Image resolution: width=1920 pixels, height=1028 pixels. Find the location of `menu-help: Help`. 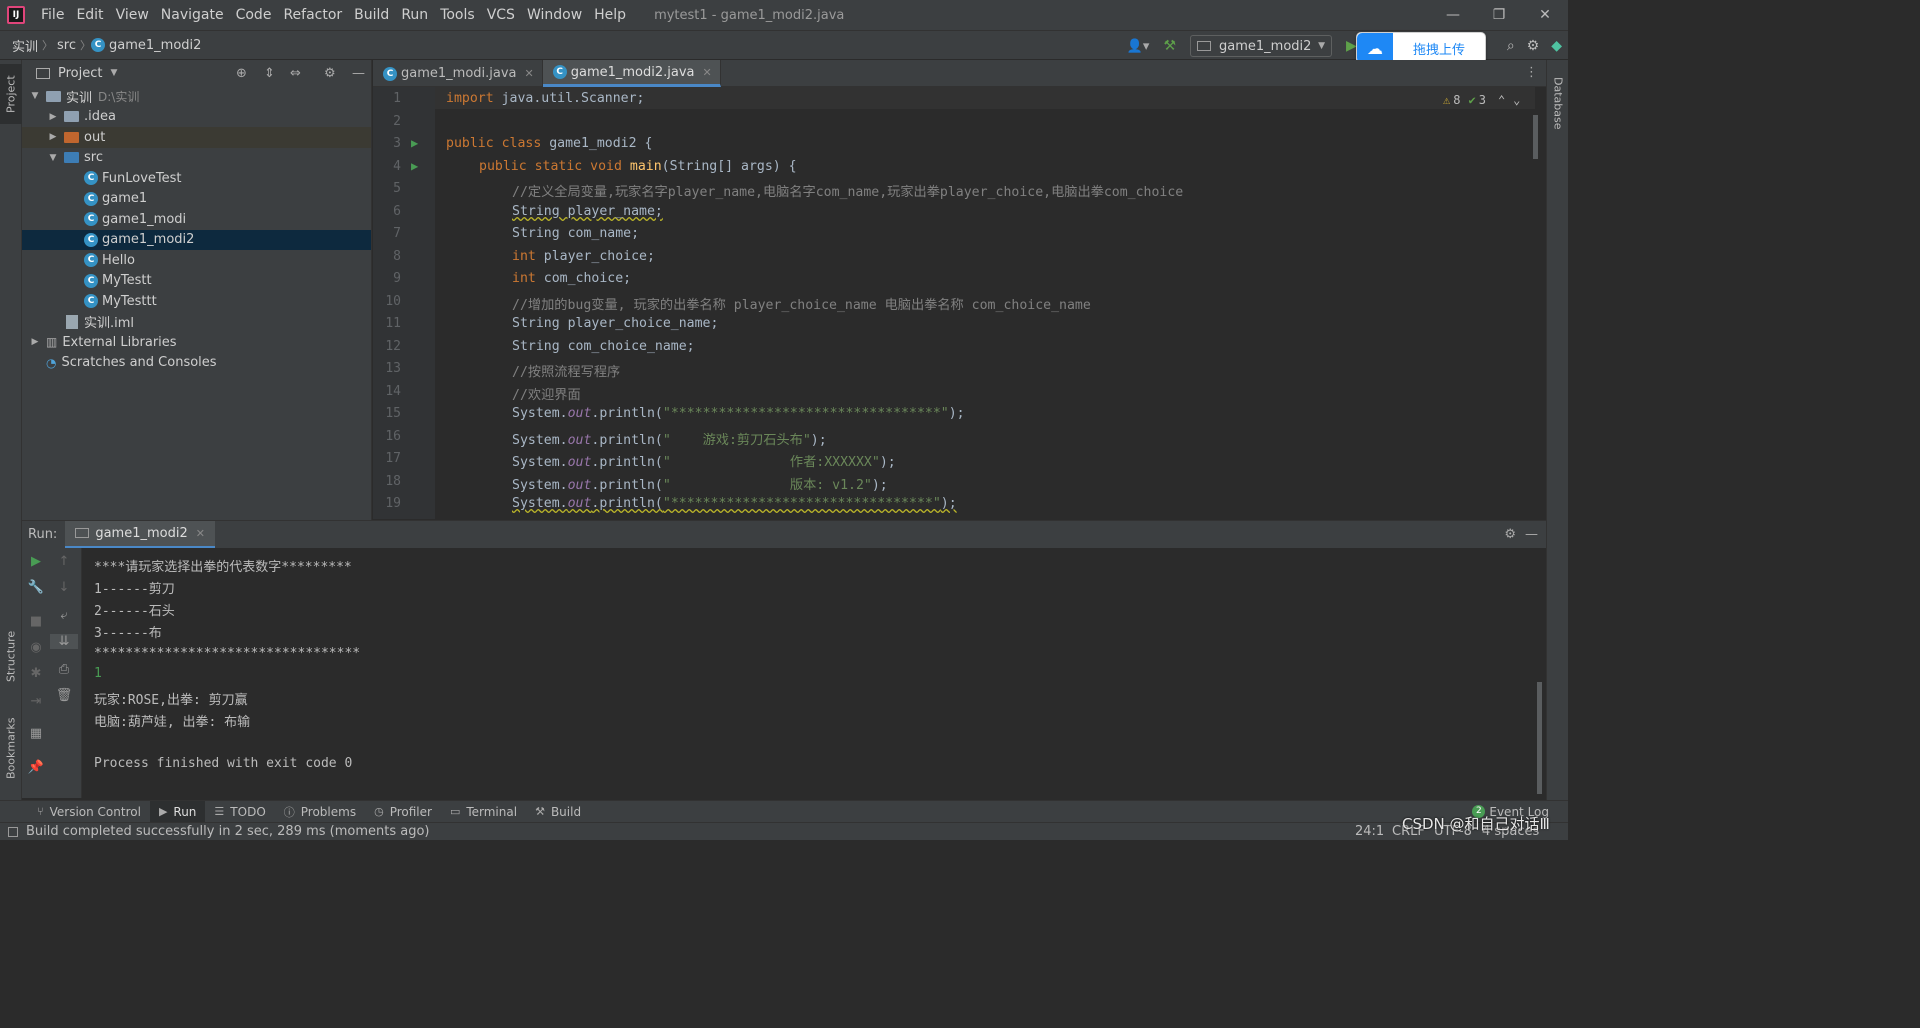

menu-help: Help is located at coordinates (610, 15).